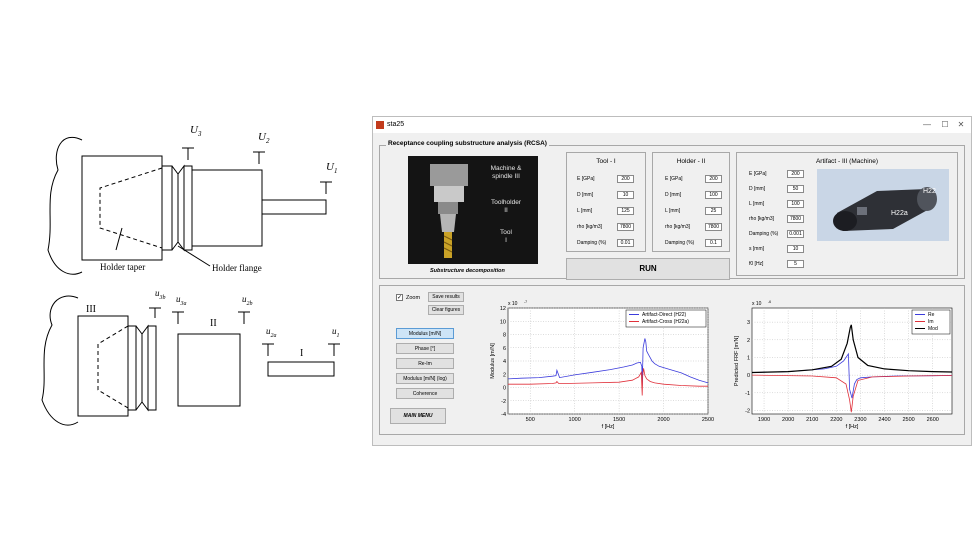 The height and width of the screenshot is (560, 980). Describe the element at coordinates (525, 302) in the screenshot. I see `exponent-power: -7` at that location.